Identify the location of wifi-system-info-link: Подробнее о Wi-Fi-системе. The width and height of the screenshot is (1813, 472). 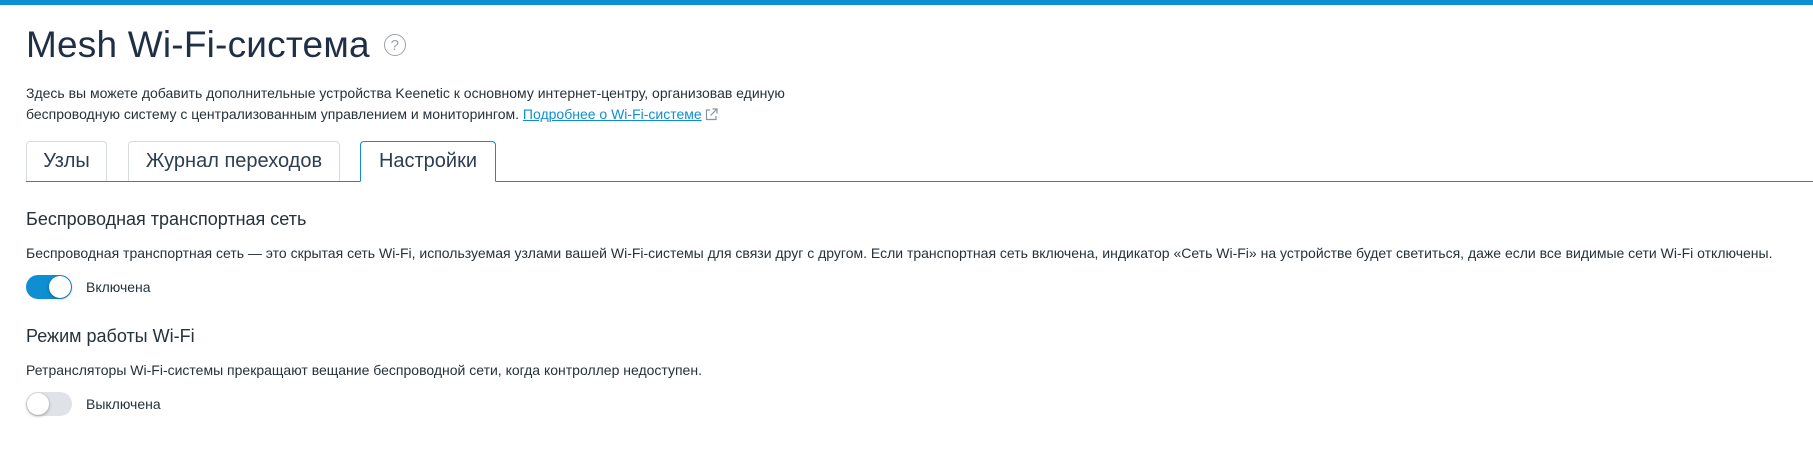
(612, 114).